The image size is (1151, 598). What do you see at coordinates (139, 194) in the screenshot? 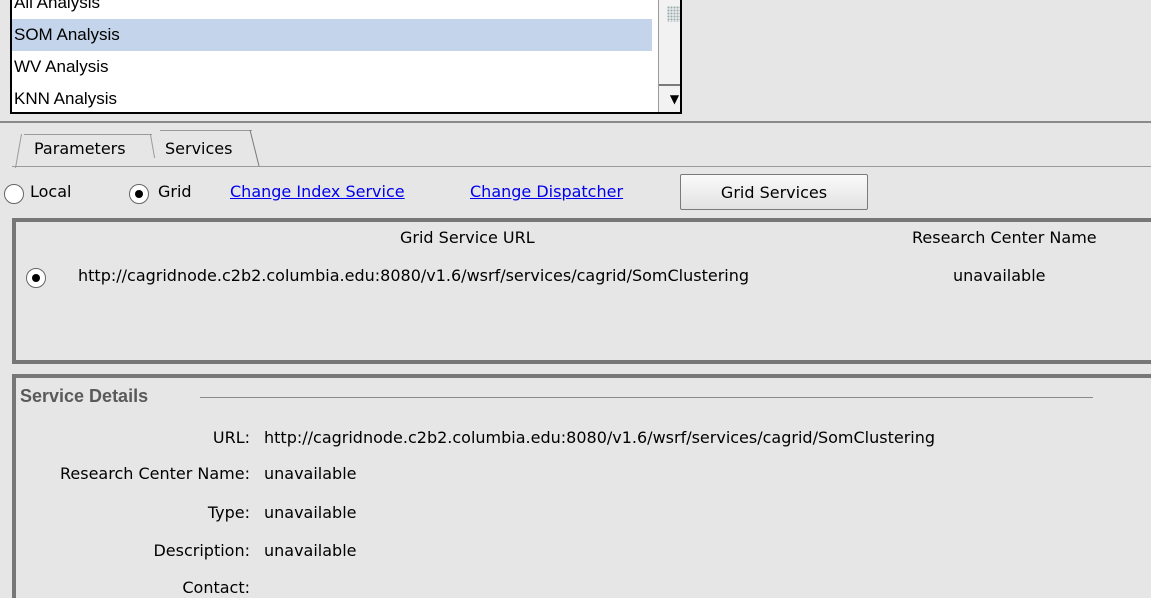
I see `grid-radio` at bounding box center [139, 194].